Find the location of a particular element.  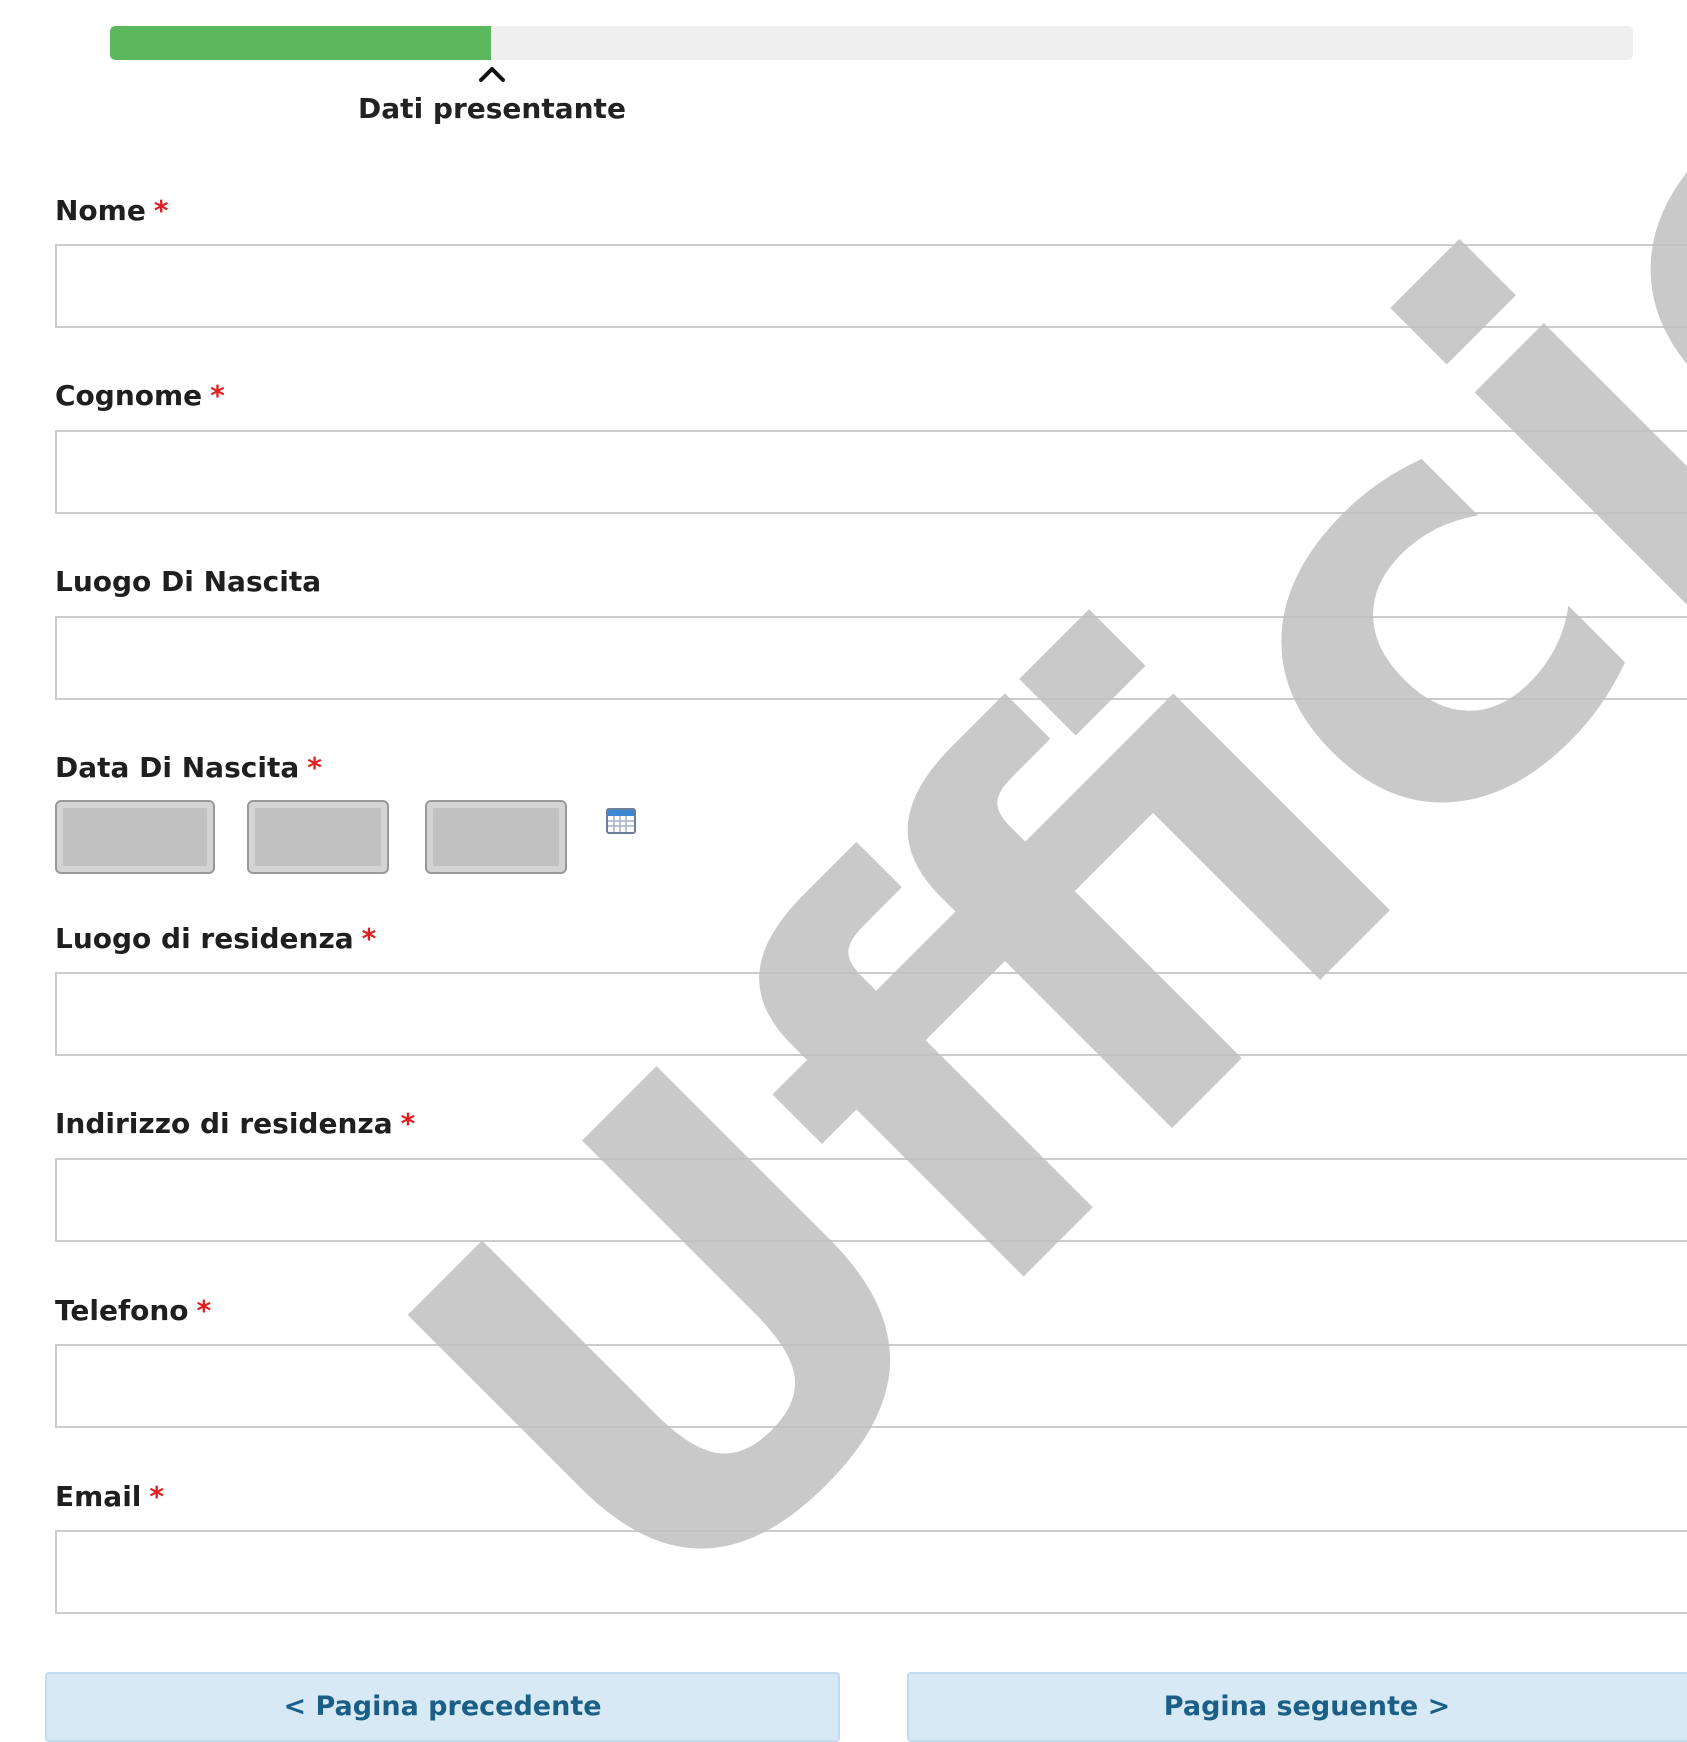

nome-label: Nome * is located at coordinates (112, 210).